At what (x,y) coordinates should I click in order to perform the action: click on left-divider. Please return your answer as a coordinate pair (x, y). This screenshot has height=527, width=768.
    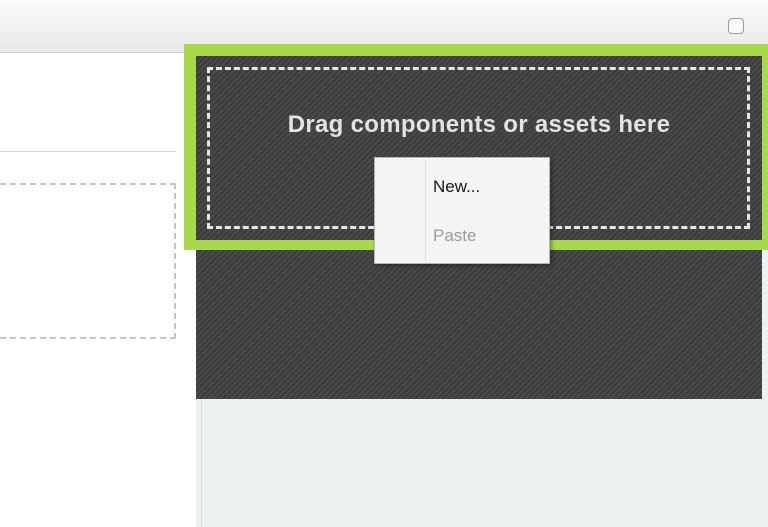
    Looking at the image, I should click on (88, 151).